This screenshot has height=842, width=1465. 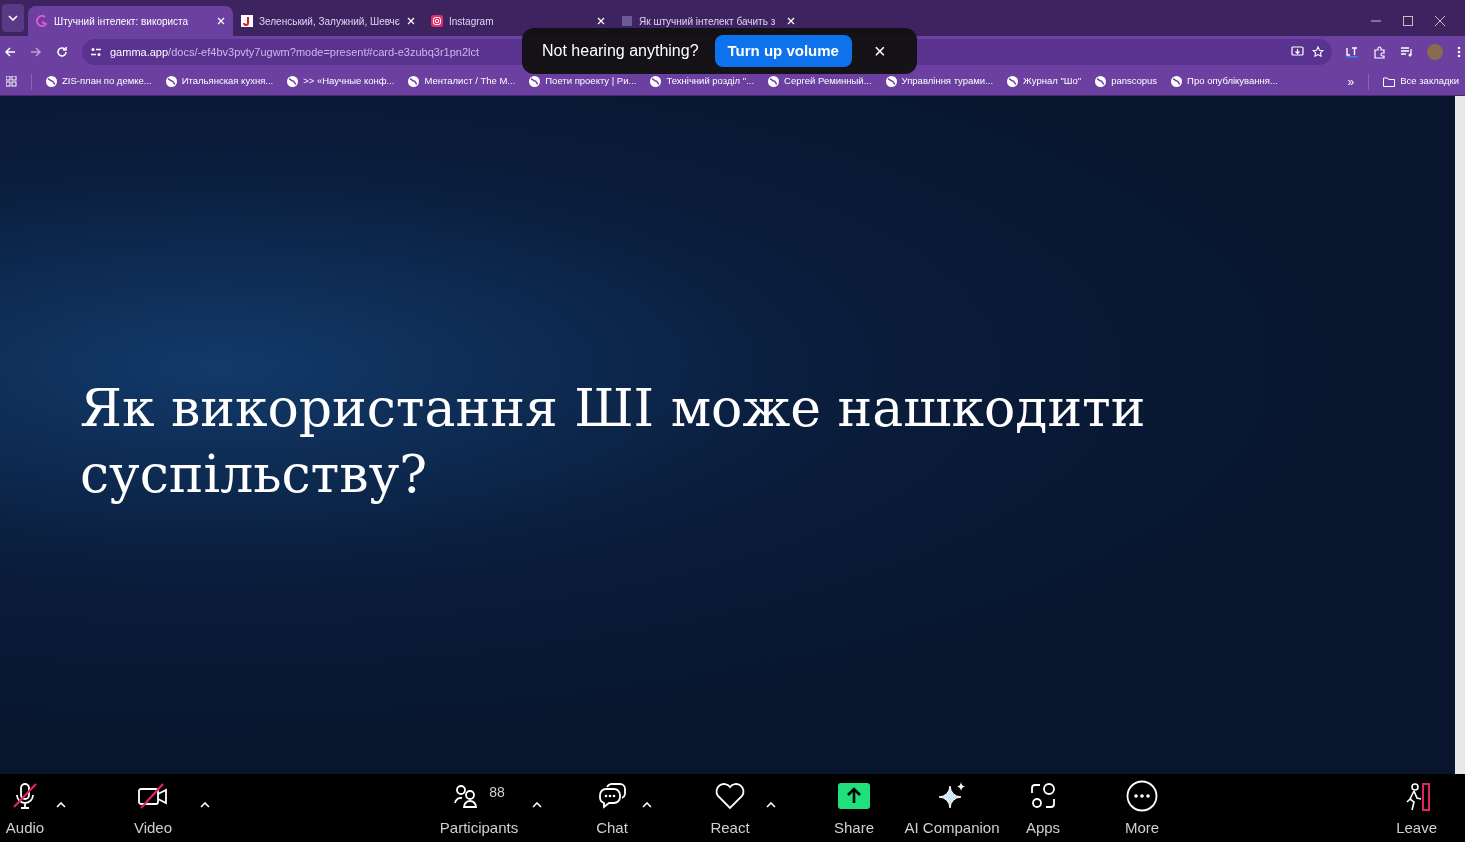 I want to click on popup-message: Not hearing anything?, so click(x=620, y=51).